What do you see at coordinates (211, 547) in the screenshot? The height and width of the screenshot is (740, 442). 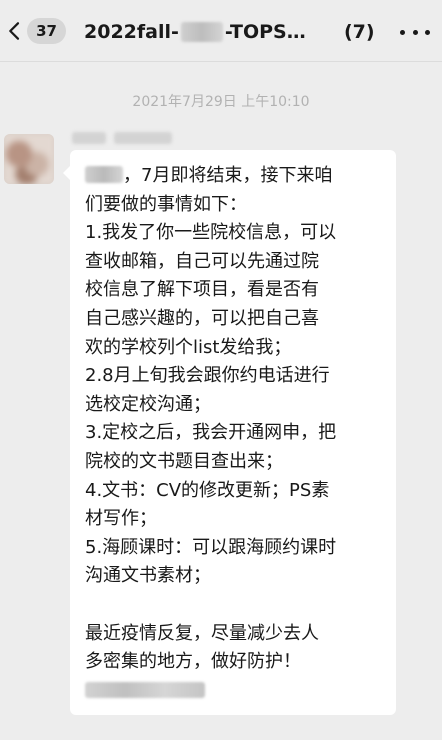 I see `message-line: 5.海顾课时：可以跟海顾约课时` at bounding box center [211, 547].